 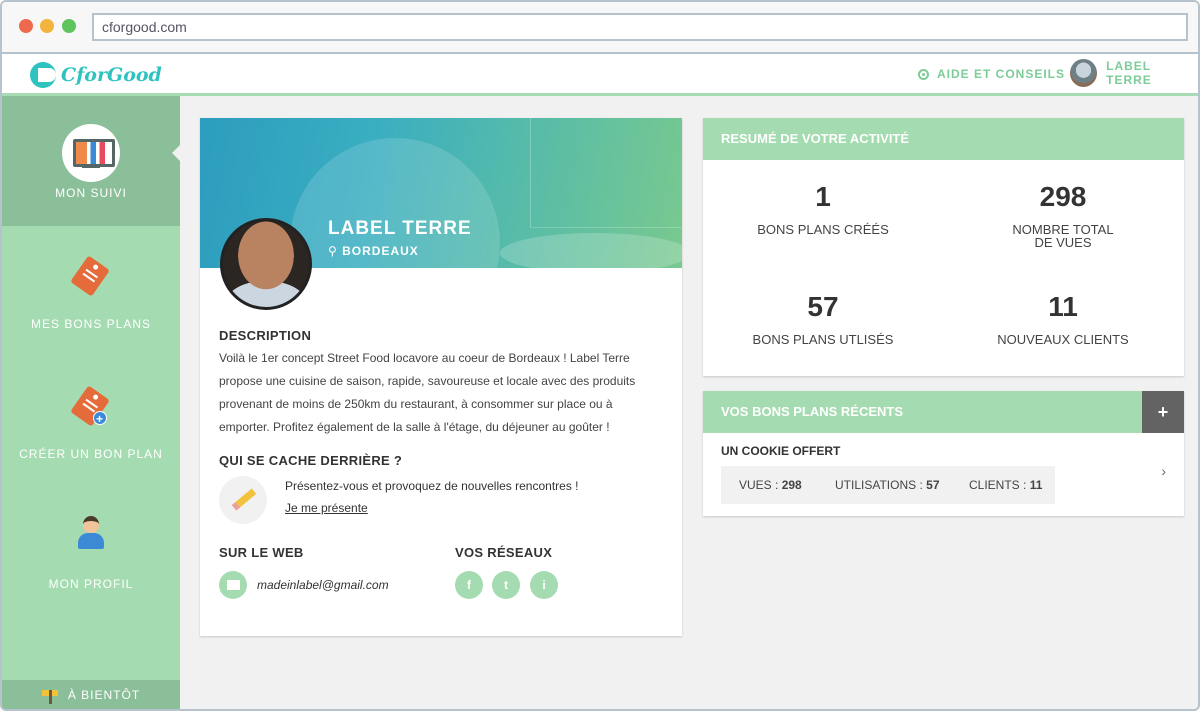 What do you see at coordinates (400, 228) in the screenshot?
I see `profile-name: LABEL TERRE` at bounding box center [400, 228].